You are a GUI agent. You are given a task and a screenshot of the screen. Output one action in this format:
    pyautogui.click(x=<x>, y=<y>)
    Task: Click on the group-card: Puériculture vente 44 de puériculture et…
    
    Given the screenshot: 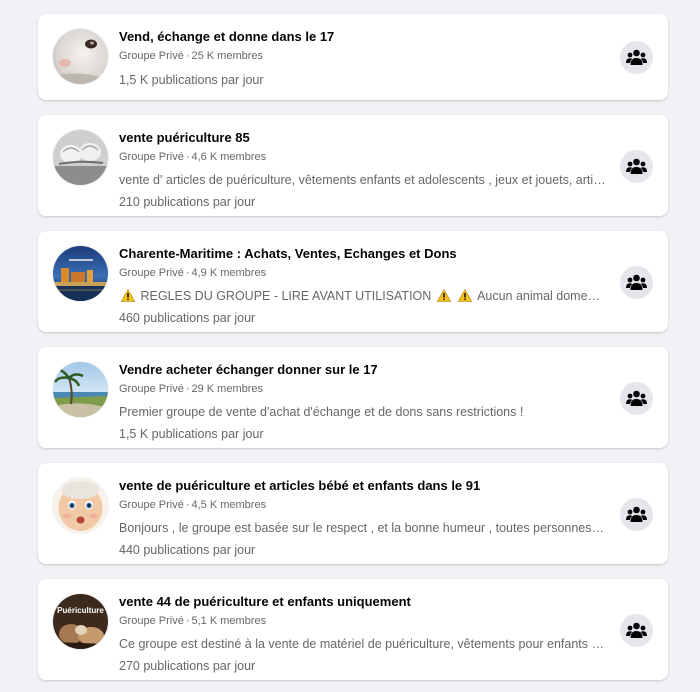 What is the action you would take?
    pyautogui.click(x=353, y=629)
    